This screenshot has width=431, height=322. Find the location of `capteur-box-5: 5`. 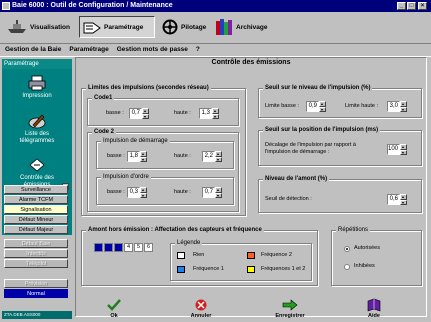

capteur-box-5: 5 is located at coordinates (138, 247).